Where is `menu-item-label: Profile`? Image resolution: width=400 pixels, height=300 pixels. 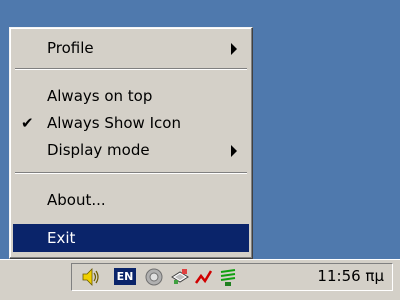 menu-item-label: Profile is located at coordinates (70, 48).